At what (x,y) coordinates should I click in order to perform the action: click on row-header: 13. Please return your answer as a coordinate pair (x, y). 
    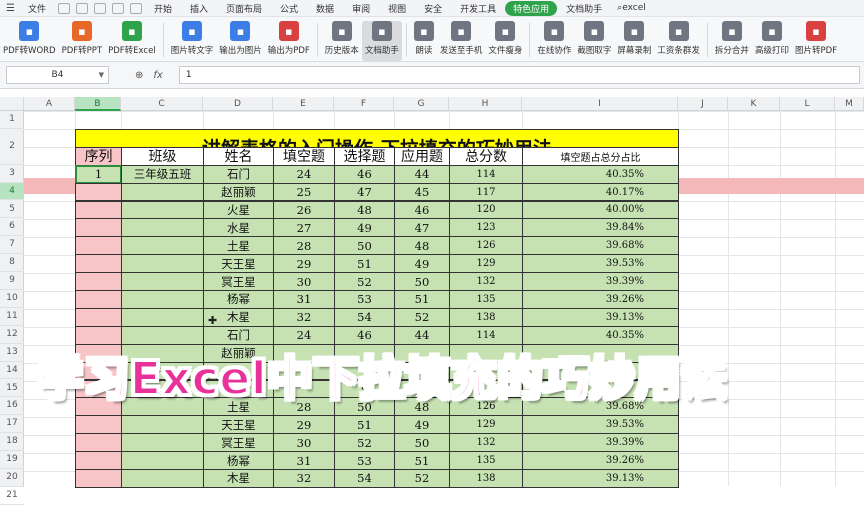
    Looking at the image, I should click on (12, 353).